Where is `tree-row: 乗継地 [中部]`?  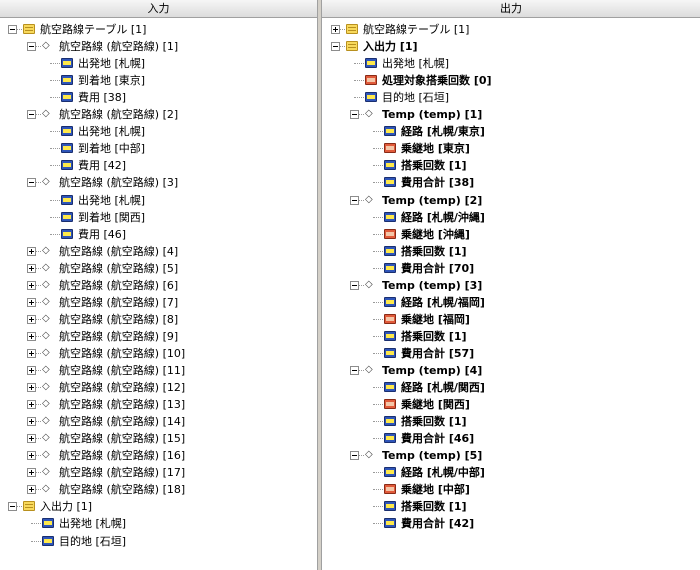
tree-row: 乗継地 [中部] is located at coordinates (511, 489).